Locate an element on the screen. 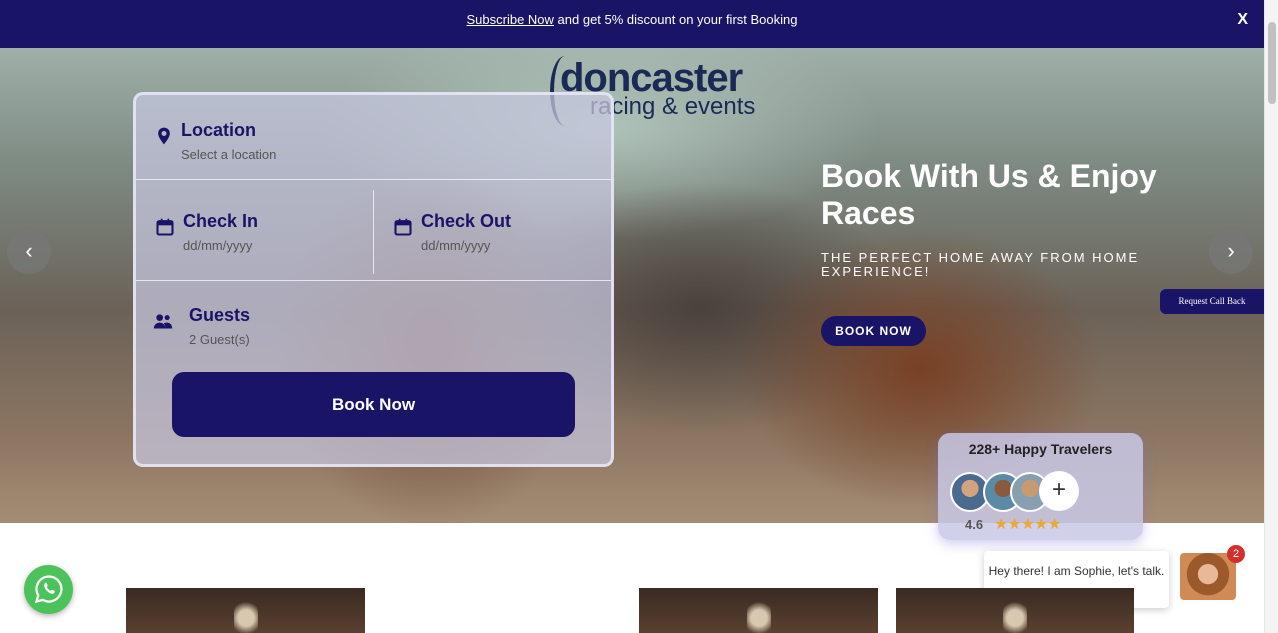 The width and height of the screenshot is (1278, 633). check-in-field: Check In dd/mm/yyyy is located at coordinates (207, 232).